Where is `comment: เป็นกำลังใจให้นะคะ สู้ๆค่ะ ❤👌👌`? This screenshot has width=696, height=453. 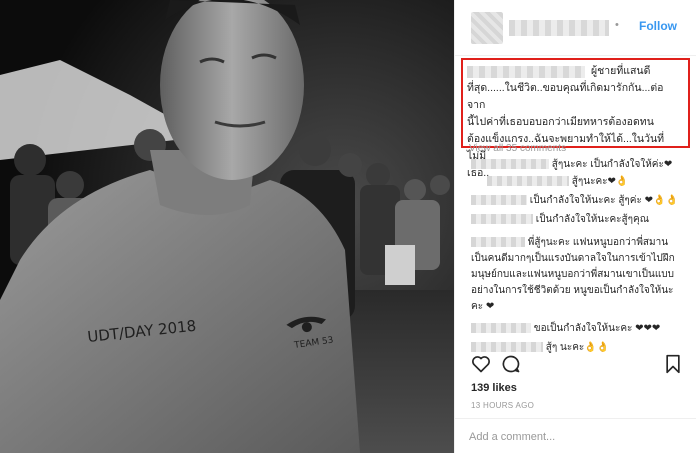 comment: เป็นกำลังใจให้นะคะ สู้ๆค่ะ ❤👌👌 is located at coordinates (574, 201).